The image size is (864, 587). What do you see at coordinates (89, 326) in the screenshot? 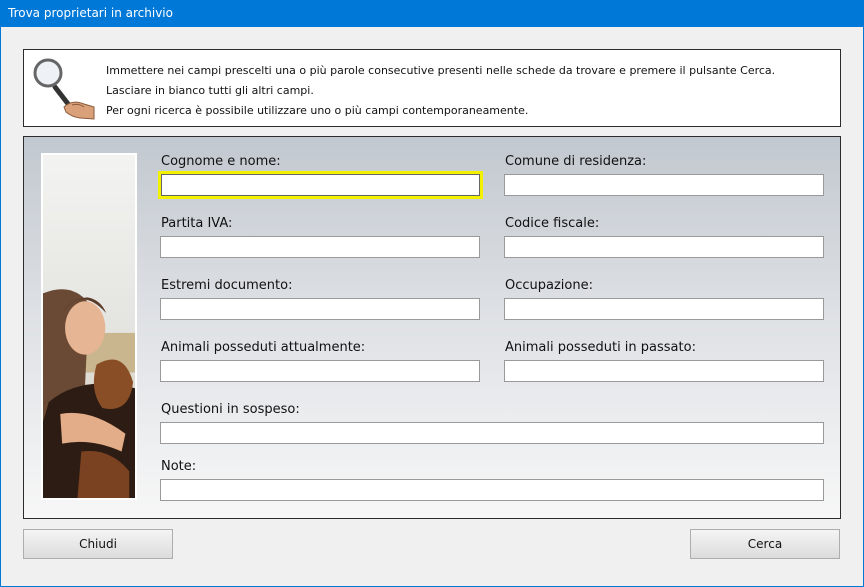
I see `owner-with-dog-photo` at bounding box center [89, 326].